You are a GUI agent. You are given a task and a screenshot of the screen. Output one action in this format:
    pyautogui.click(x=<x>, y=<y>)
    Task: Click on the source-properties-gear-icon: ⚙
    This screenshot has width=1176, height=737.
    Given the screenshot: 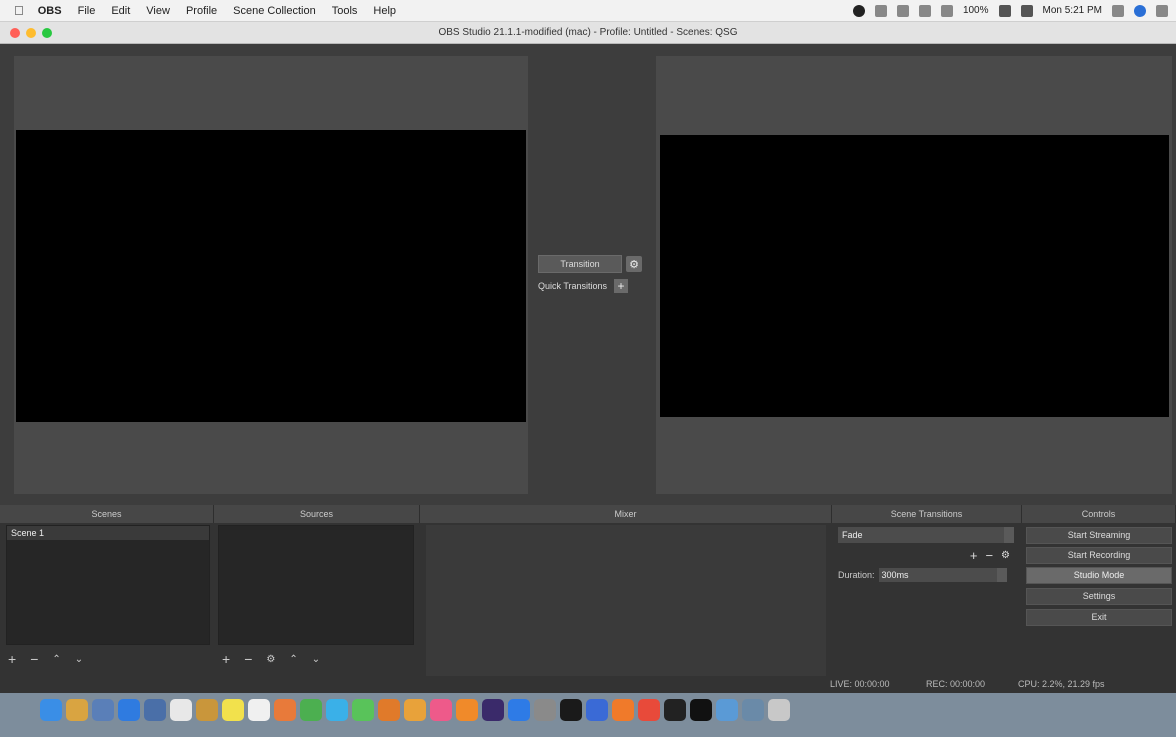 What is the action you would take?
    pyautogui.click(x=270, y=659)
    